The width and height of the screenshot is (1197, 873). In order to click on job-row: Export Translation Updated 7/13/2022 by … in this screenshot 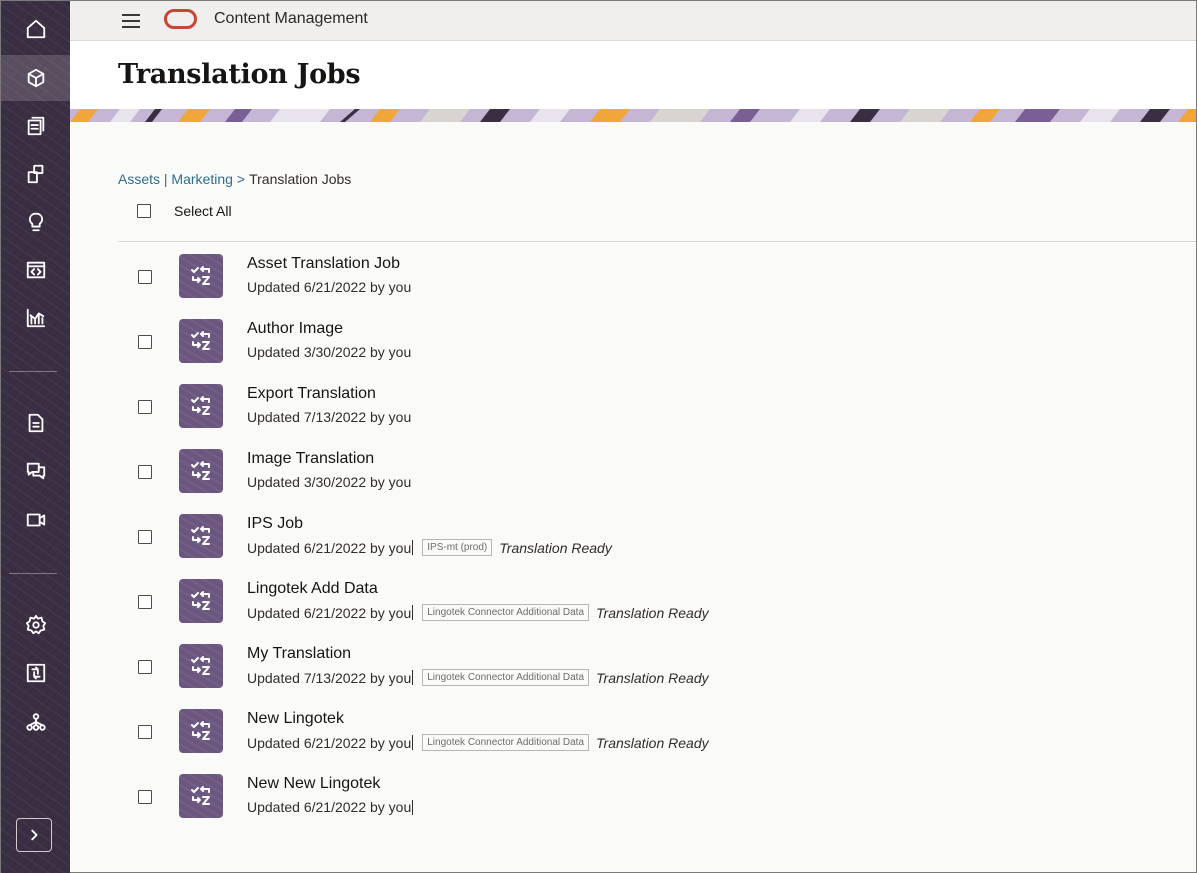, I will do `click(638, 404)`.